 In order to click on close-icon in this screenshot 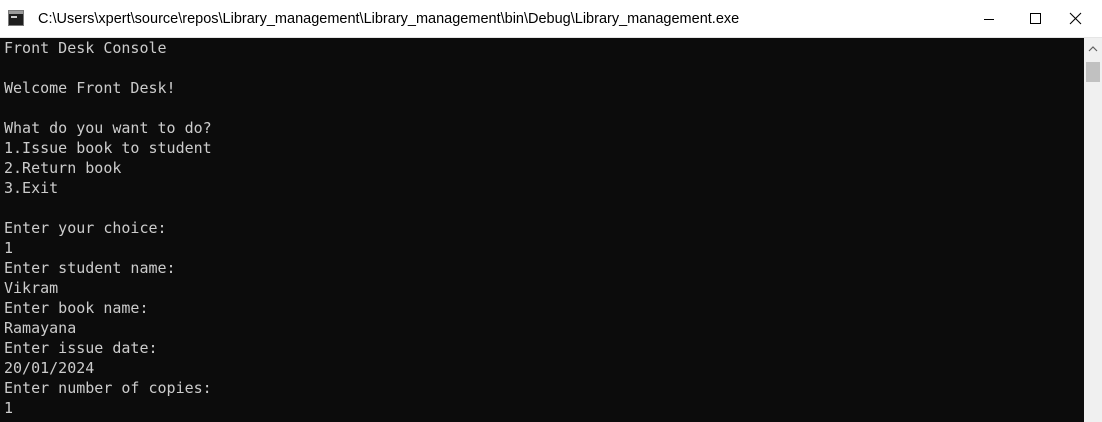, I will do `click(1075, 18)`.